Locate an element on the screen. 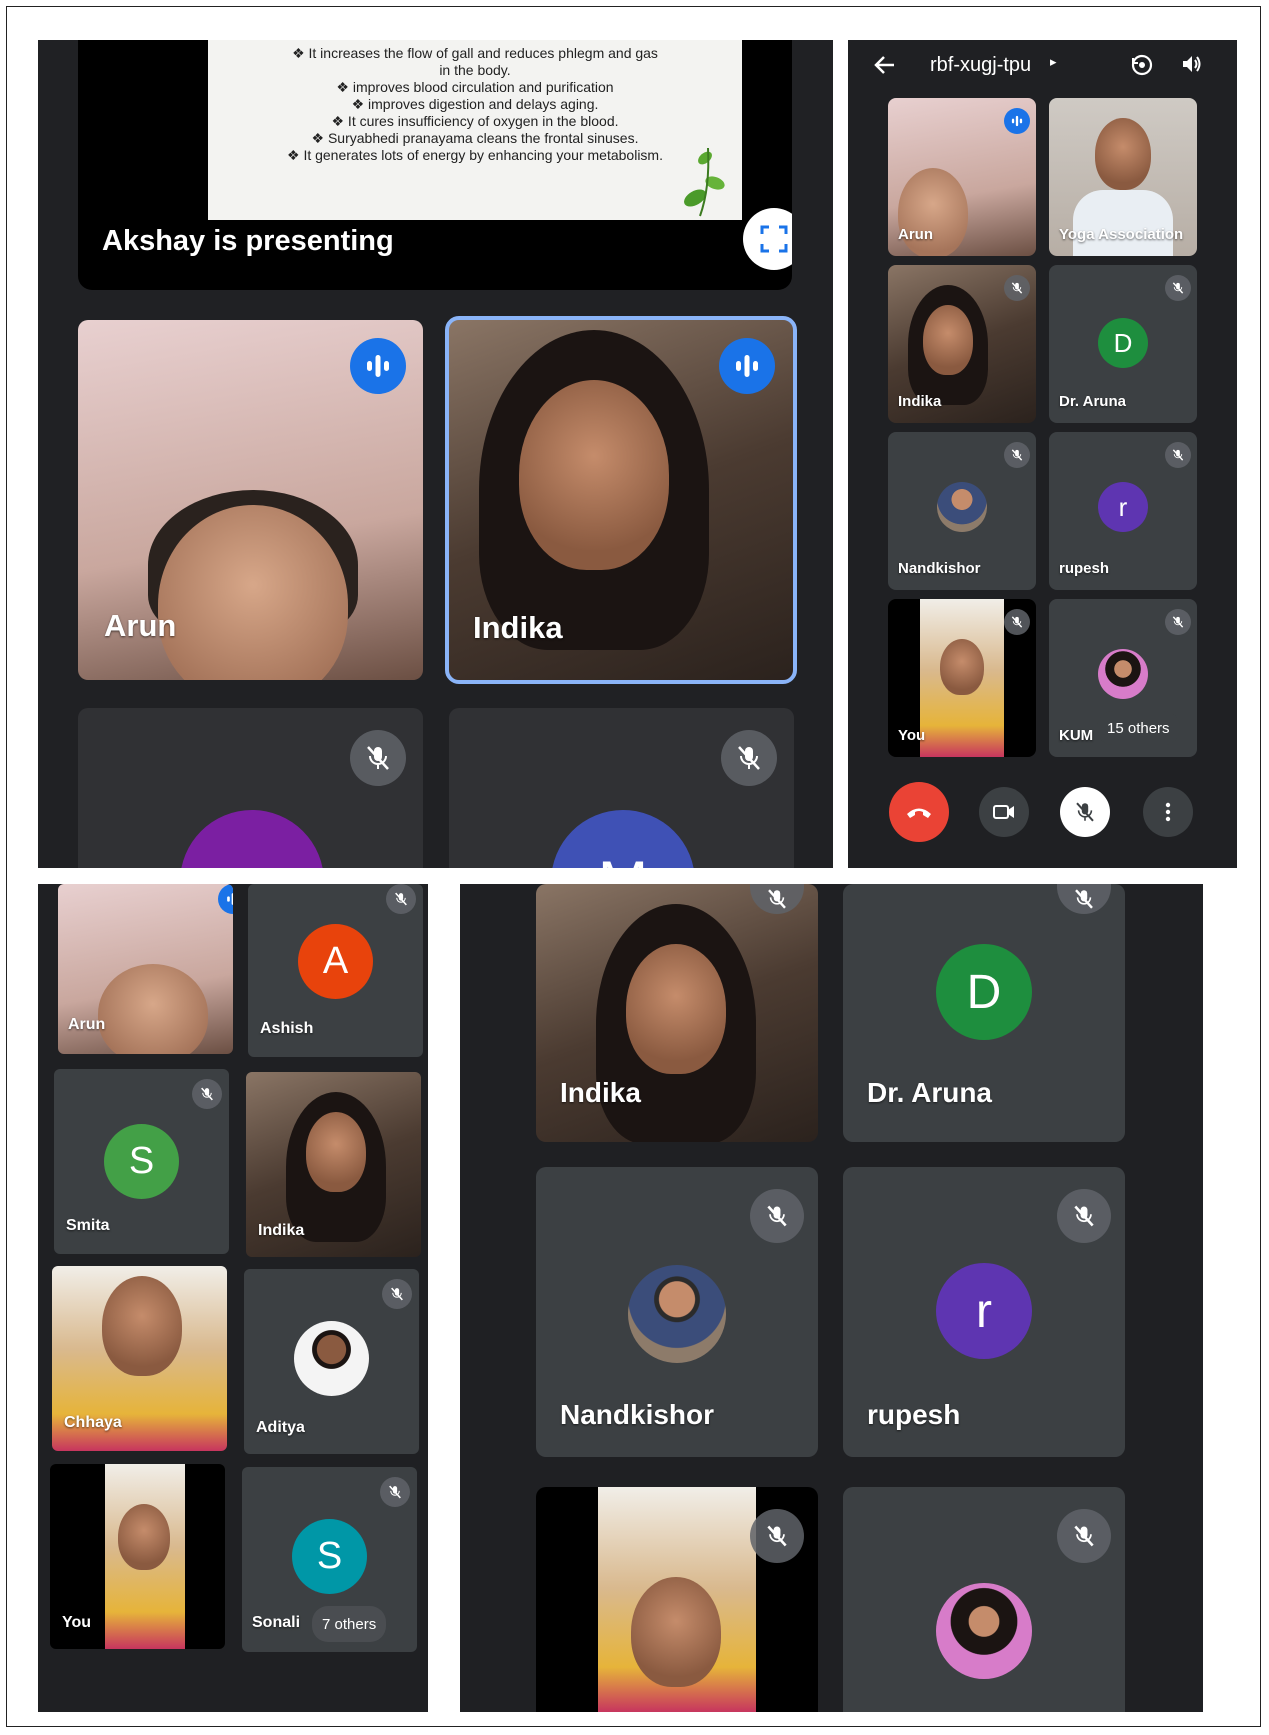 The height and width of the screenshot is (1735, 1269). participant-name: Dr. Aruna is located at coordinates (1092, 401).